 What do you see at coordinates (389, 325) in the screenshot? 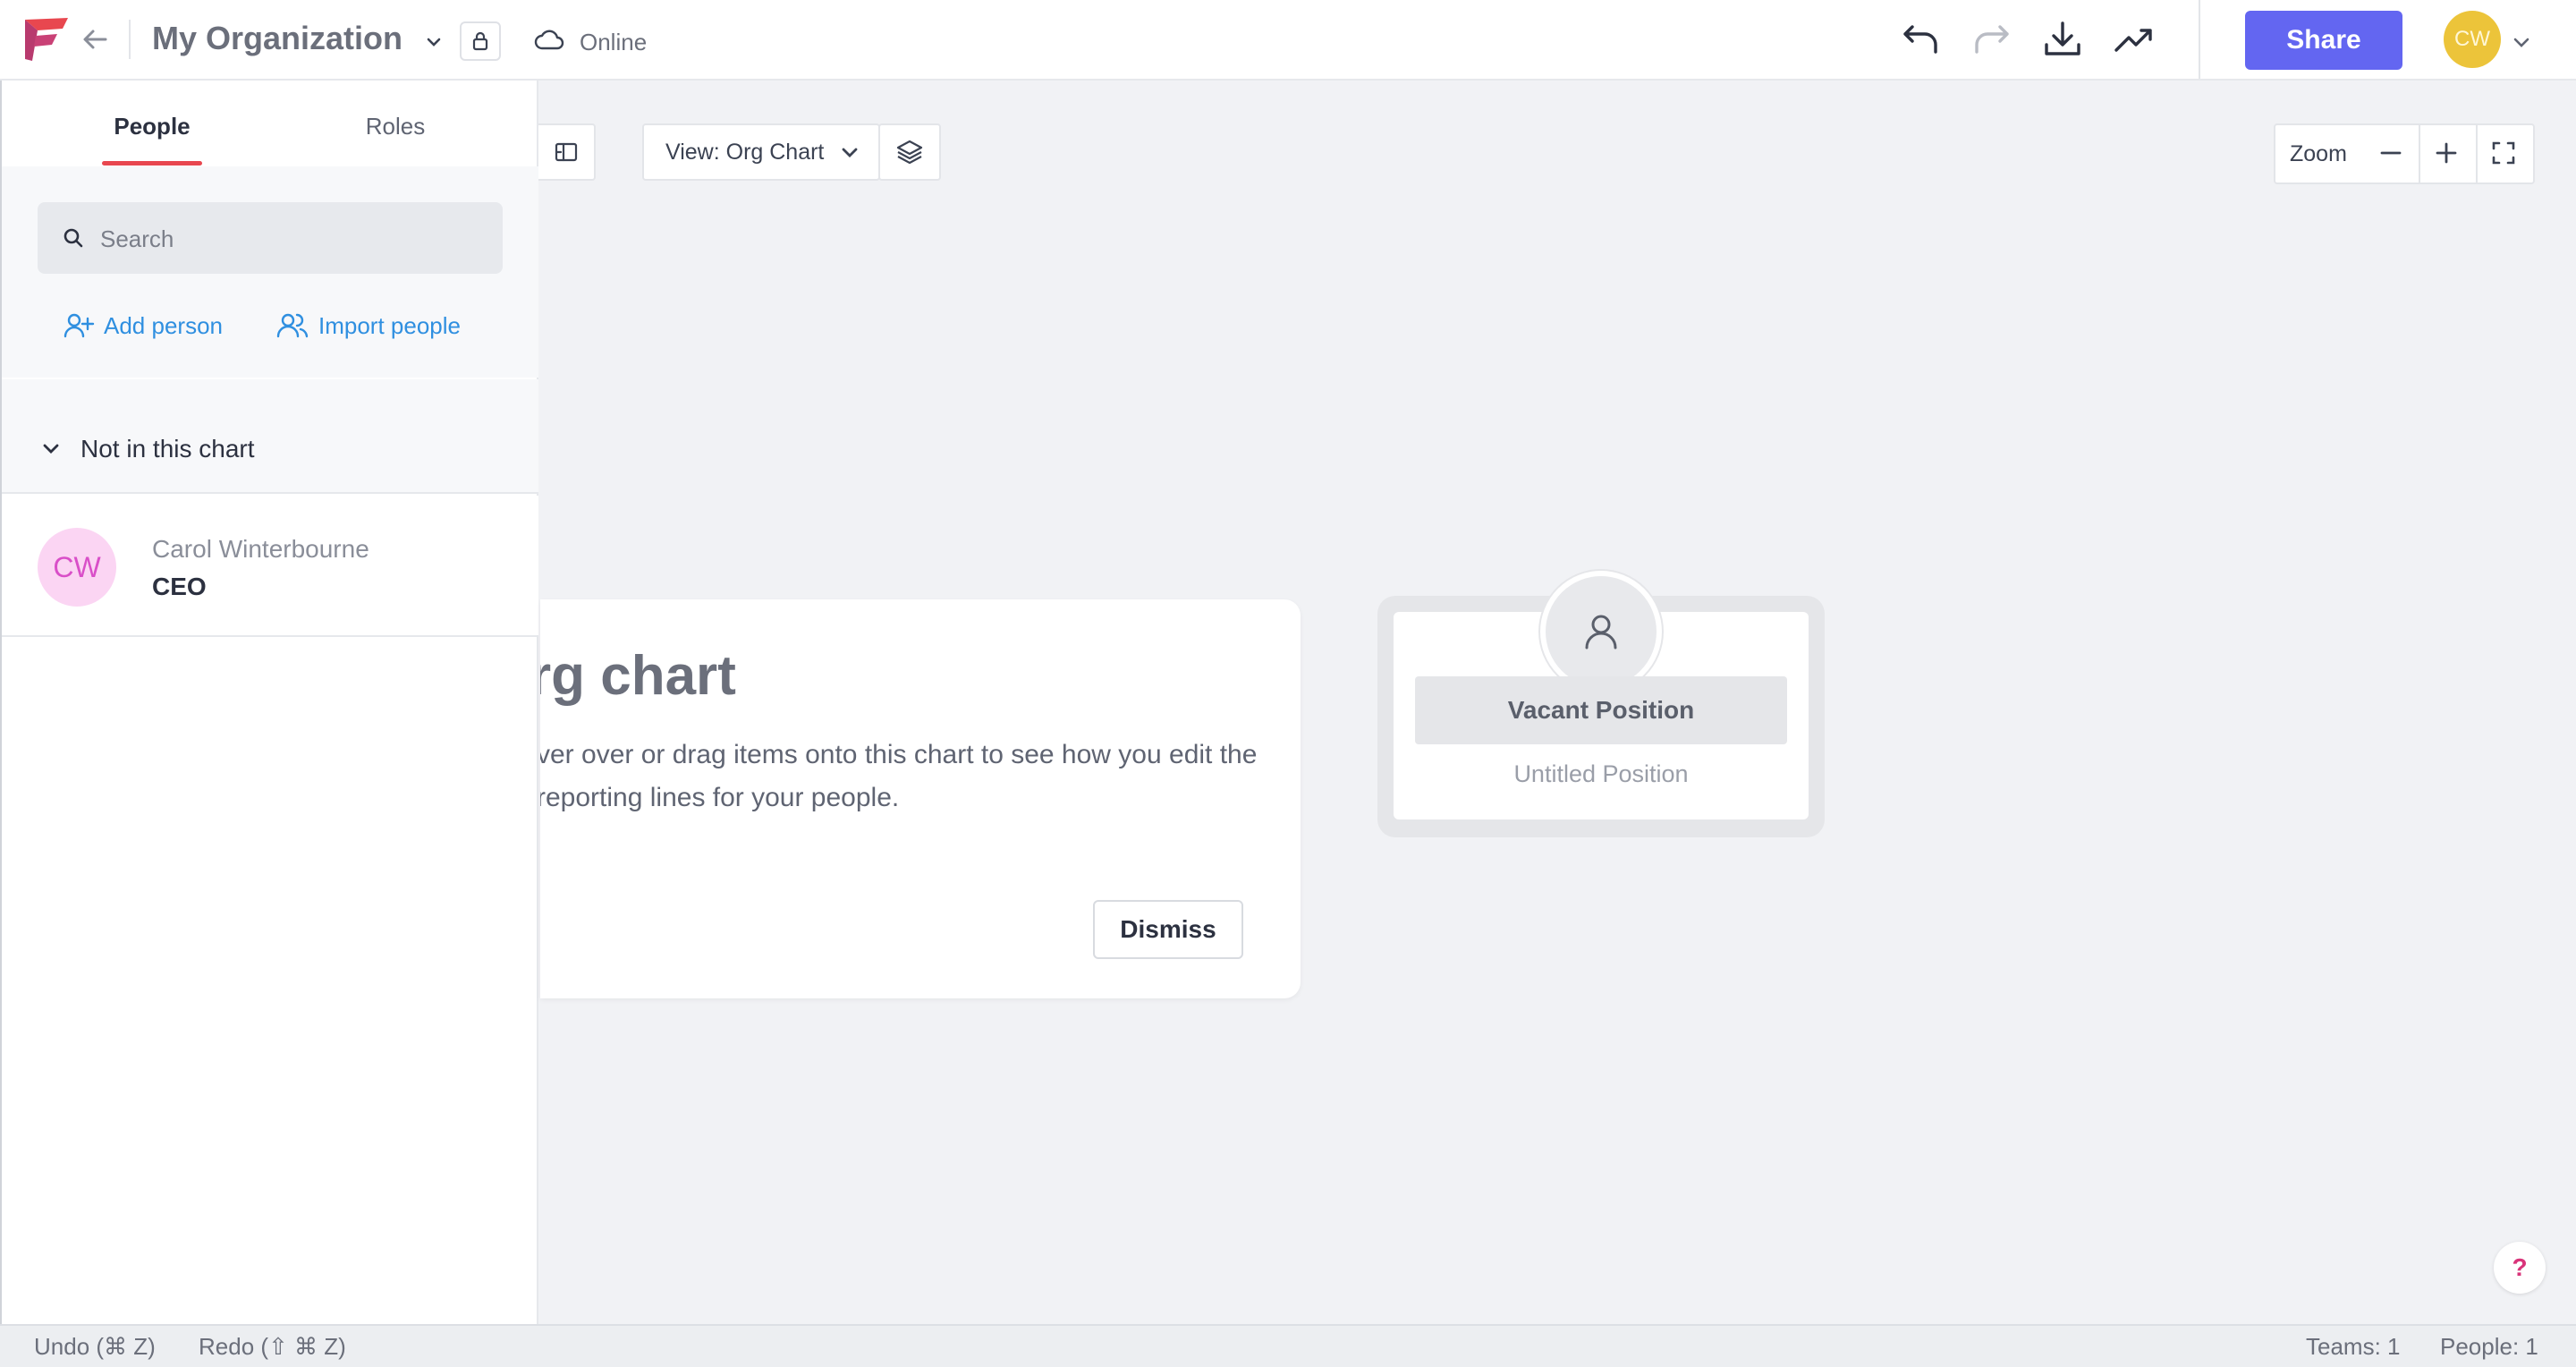
I see `import-people-label: Import people` at bounding box center [389, 325].